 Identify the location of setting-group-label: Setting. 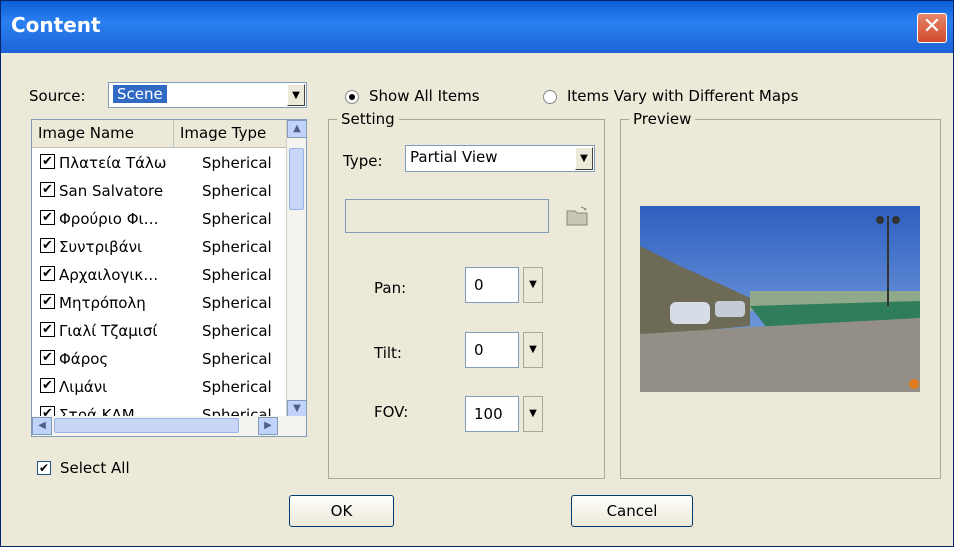
(368, 119).